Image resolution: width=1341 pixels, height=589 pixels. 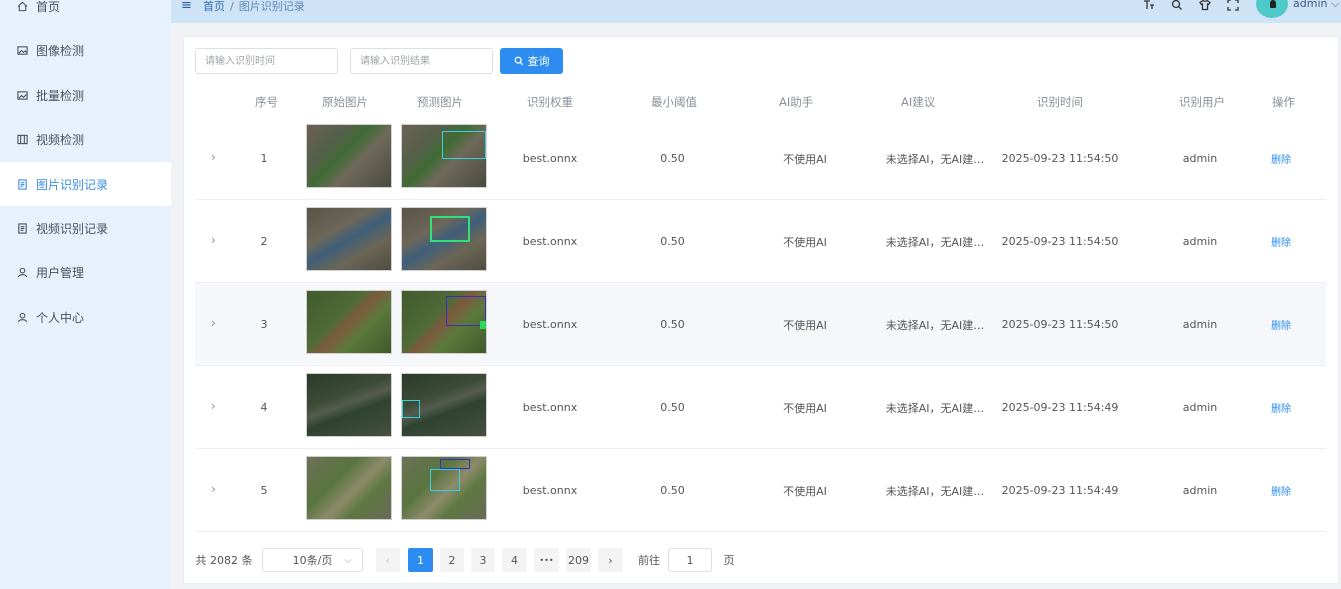 I want to click on query-button: 查询, so click(x=531, y=61).